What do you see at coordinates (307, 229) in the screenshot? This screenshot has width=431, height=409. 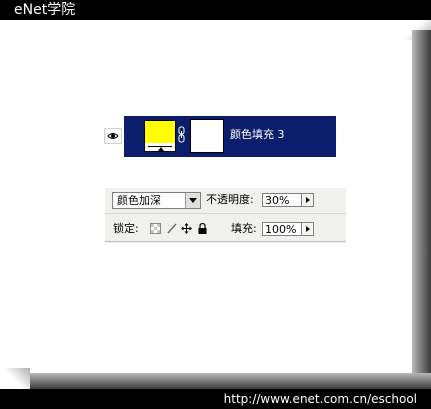 I see `fill-slider-button` at bounding box center [307, 229].